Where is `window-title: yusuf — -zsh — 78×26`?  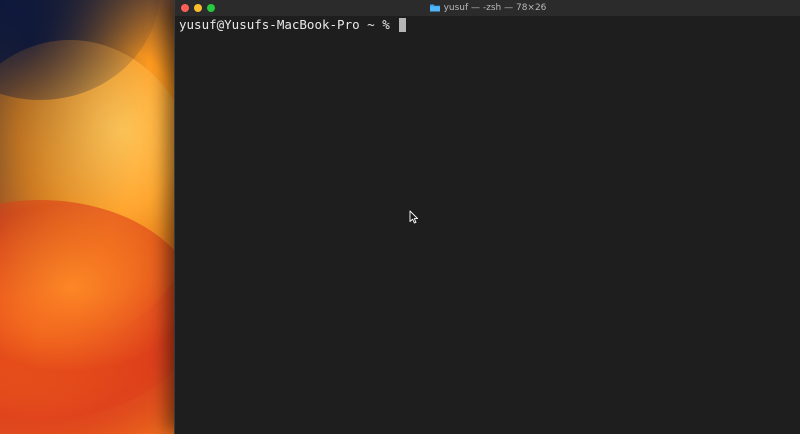
window-title: yusuf — -zsh — 78×26 is located at coordinates (487, 8).